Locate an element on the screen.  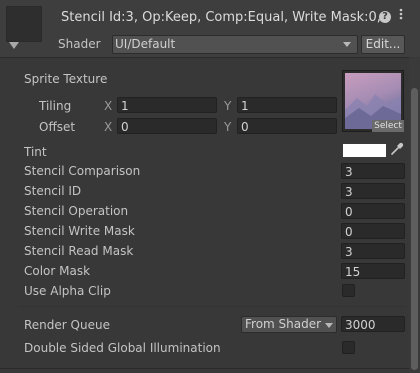
stencil-comparison-label: Stencil Comparison is located at coordinates (82, 171).